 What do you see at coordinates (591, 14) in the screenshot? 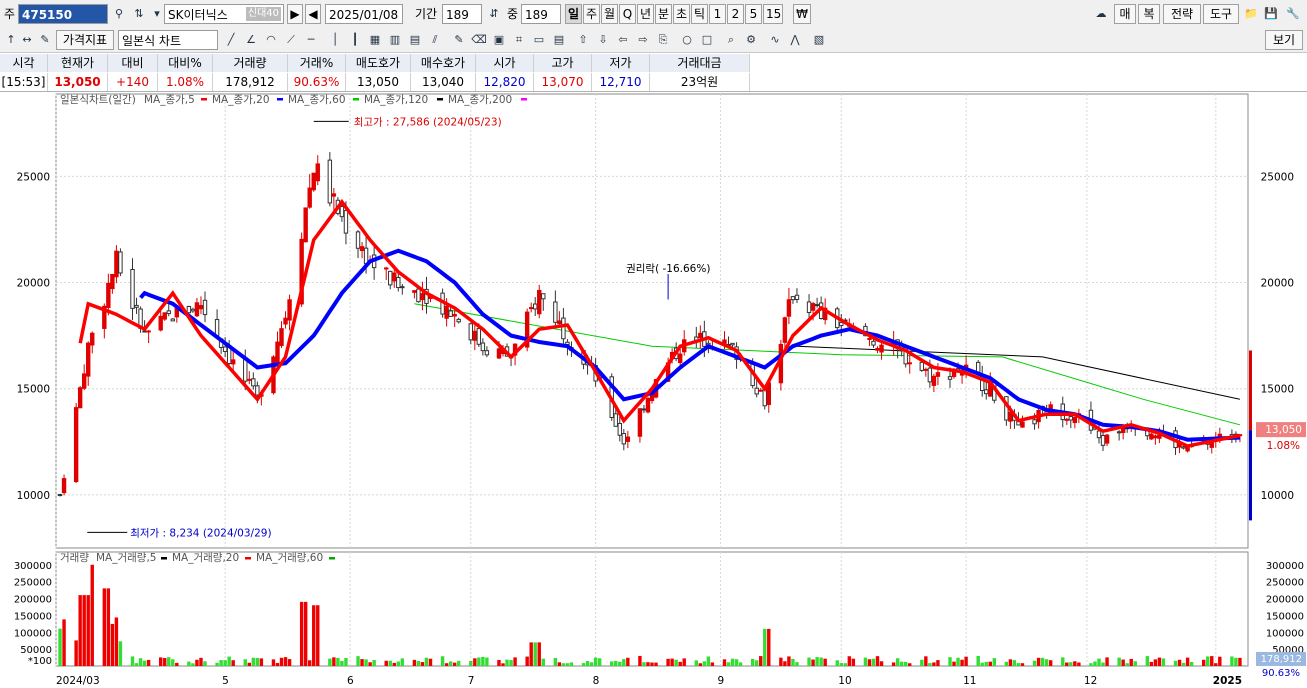
I see `interval-tab: 주` at bounding box center [591, 14].